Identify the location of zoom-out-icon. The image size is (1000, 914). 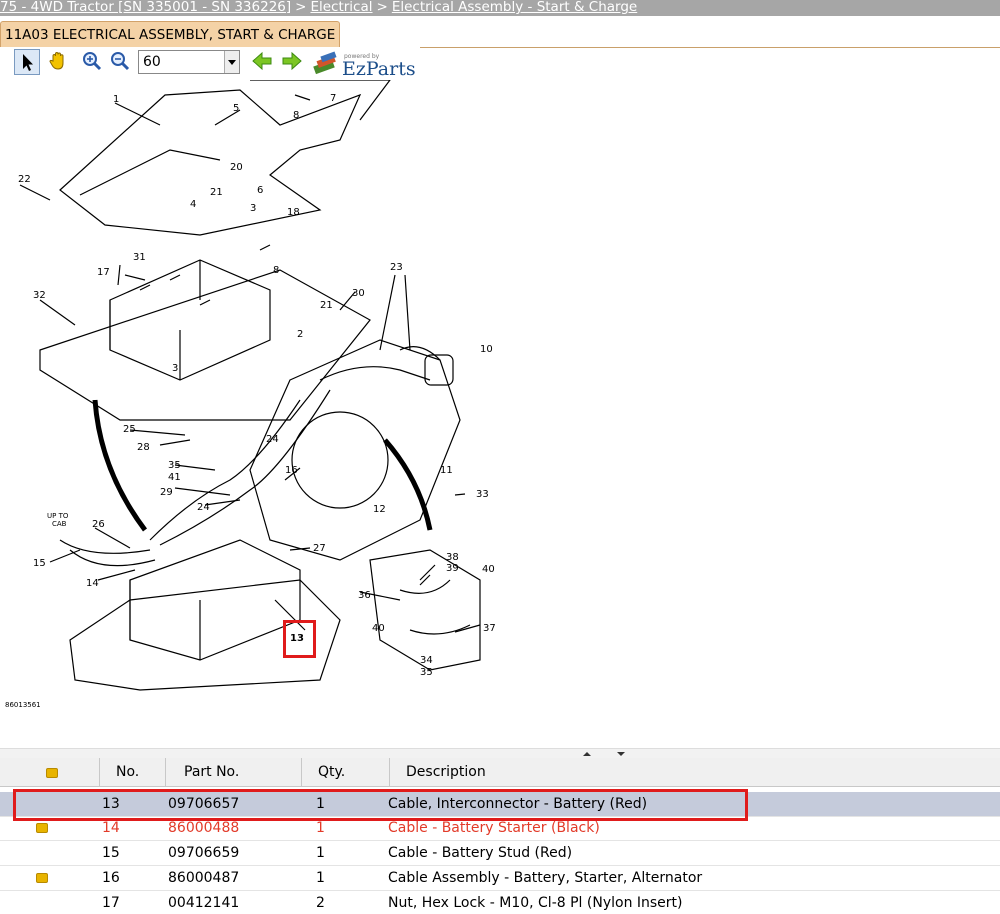
(120, 61).